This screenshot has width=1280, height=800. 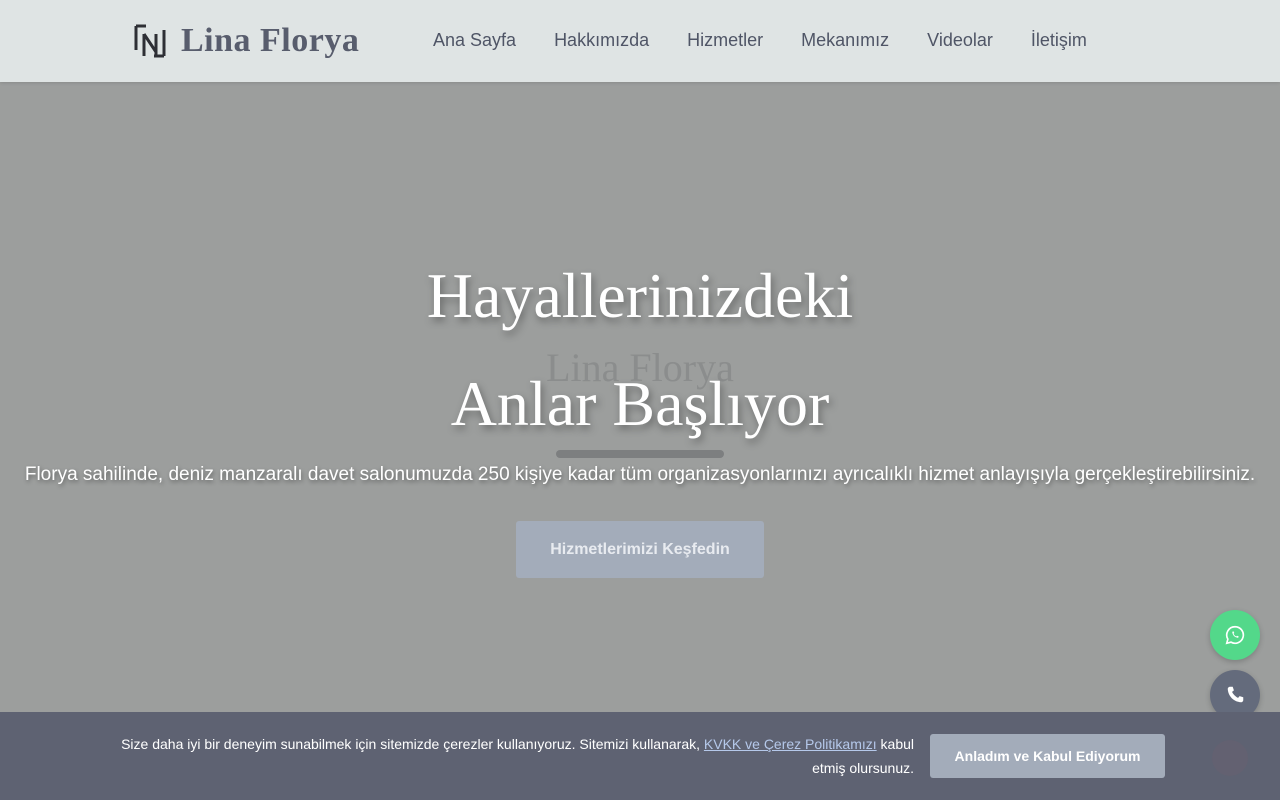 What do you see at coordinates (640, 295) in the screenshot?
I see `hero-title-line-1: Hayallerinizdeki` at bounding box center [640, 295].